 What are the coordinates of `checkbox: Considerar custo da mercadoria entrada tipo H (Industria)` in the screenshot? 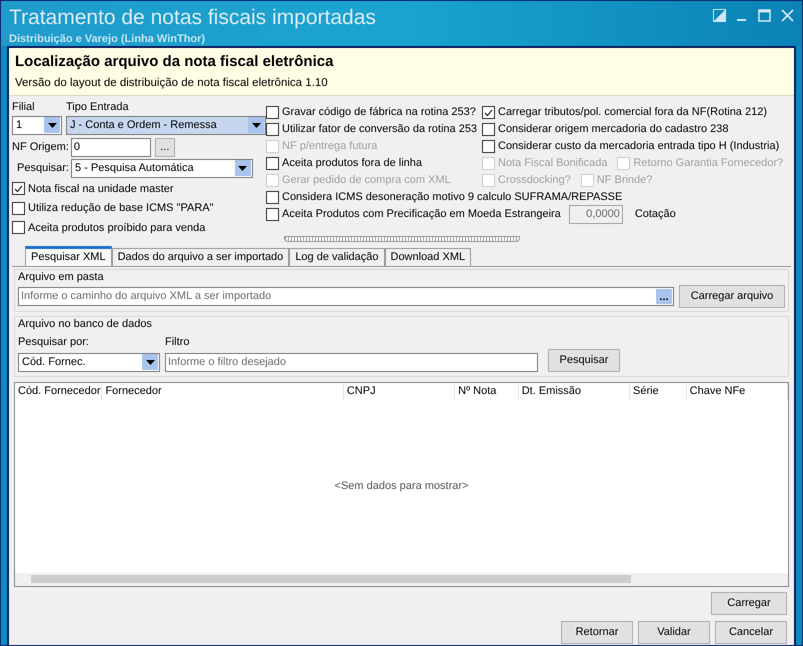 It's located at (631, 146).